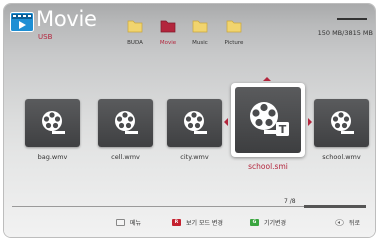 This screenshot has width=379, height=241. What do you see at coordinates (345, 33) in the screenshot?
I see `storage-usage: 150 MB/3815 MB` at bounding box center [345, 33].